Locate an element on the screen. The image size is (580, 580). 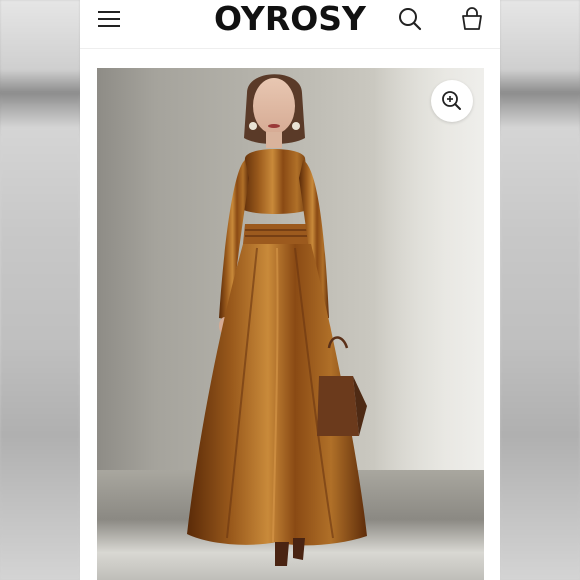
brand-logo: OYROSY is located at coordinates (290, 19).